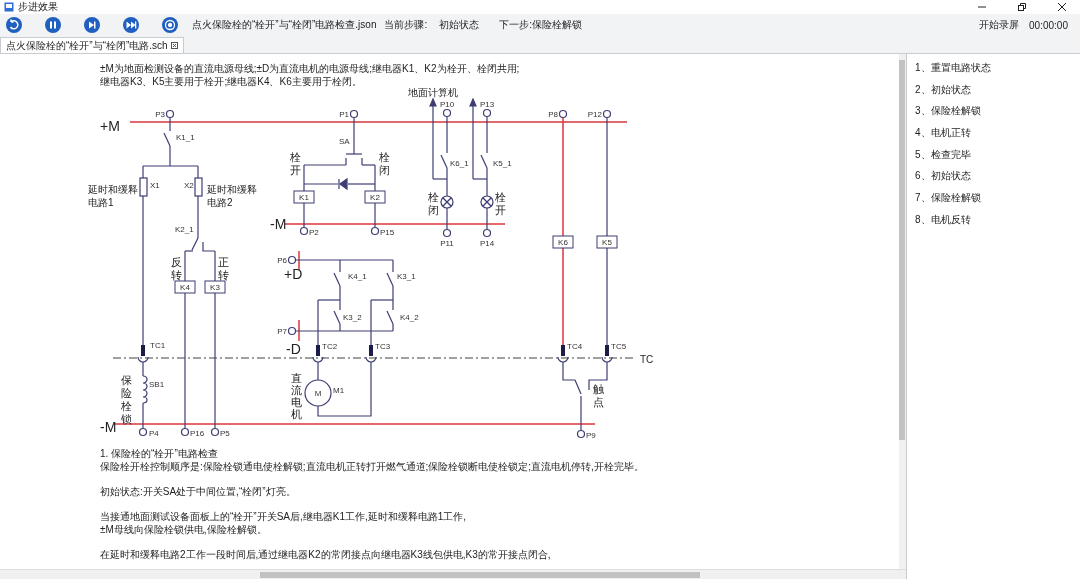  Describe the element at coordinates (996, 89) in the screenshot. I see `step-item: 2、初始状态` at that location.